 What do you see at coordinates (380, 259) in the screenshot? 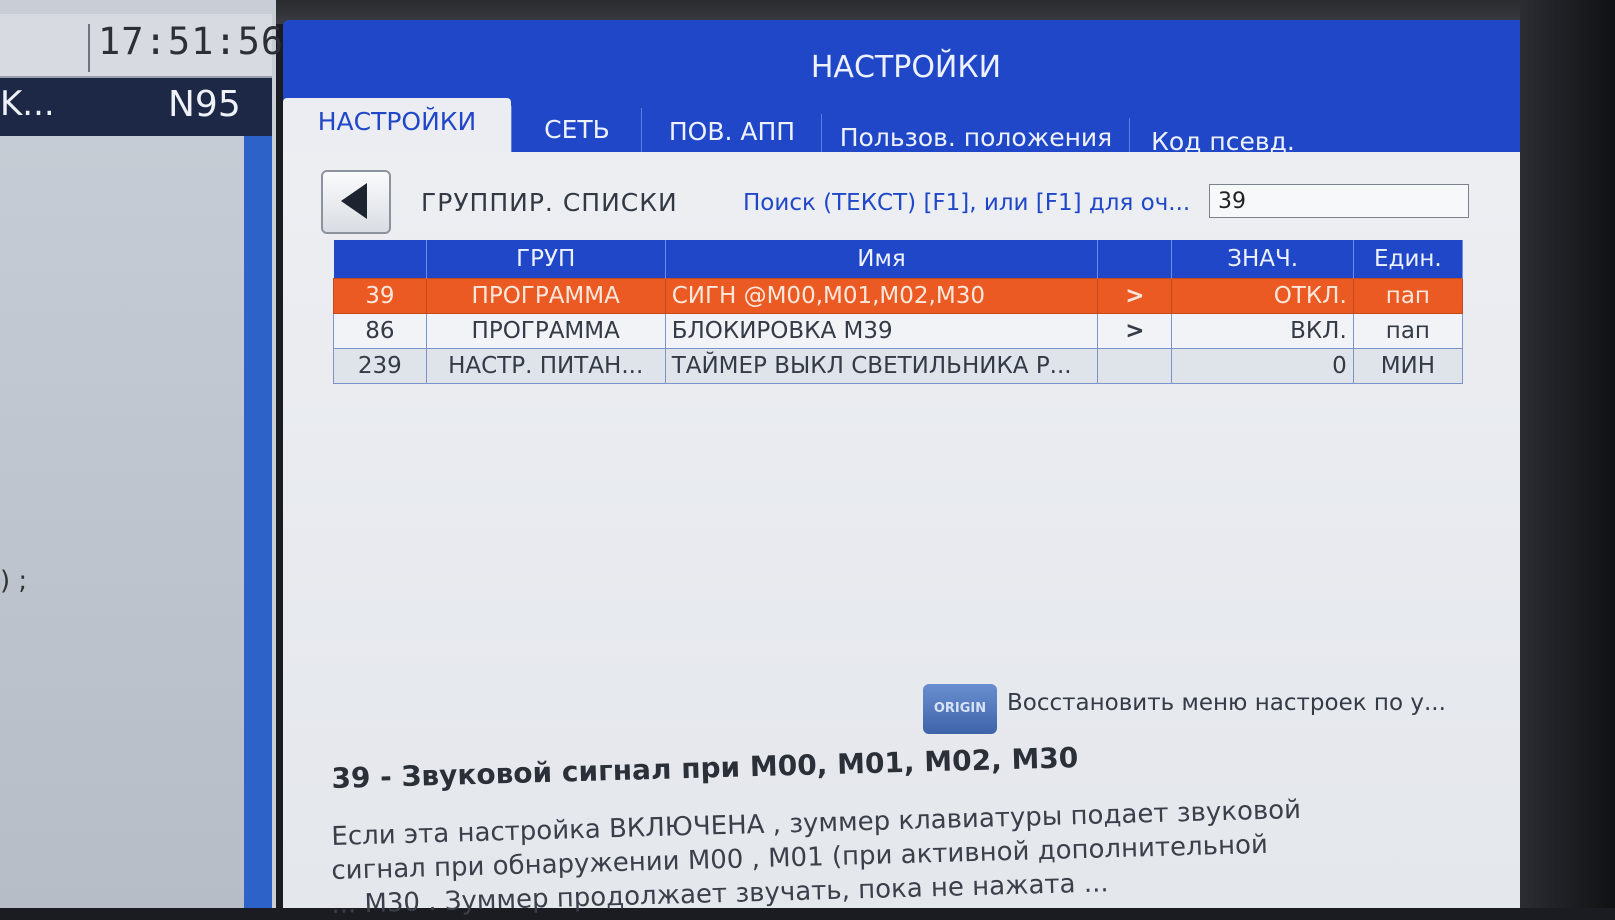
I see `column-header-number` at bounding box center [380, 259].